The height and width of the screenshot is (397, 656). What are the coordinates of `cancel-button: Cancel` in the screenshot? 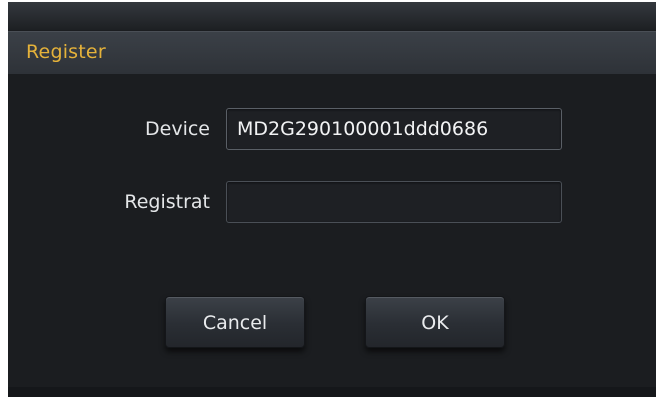 It's located at (235, 322).